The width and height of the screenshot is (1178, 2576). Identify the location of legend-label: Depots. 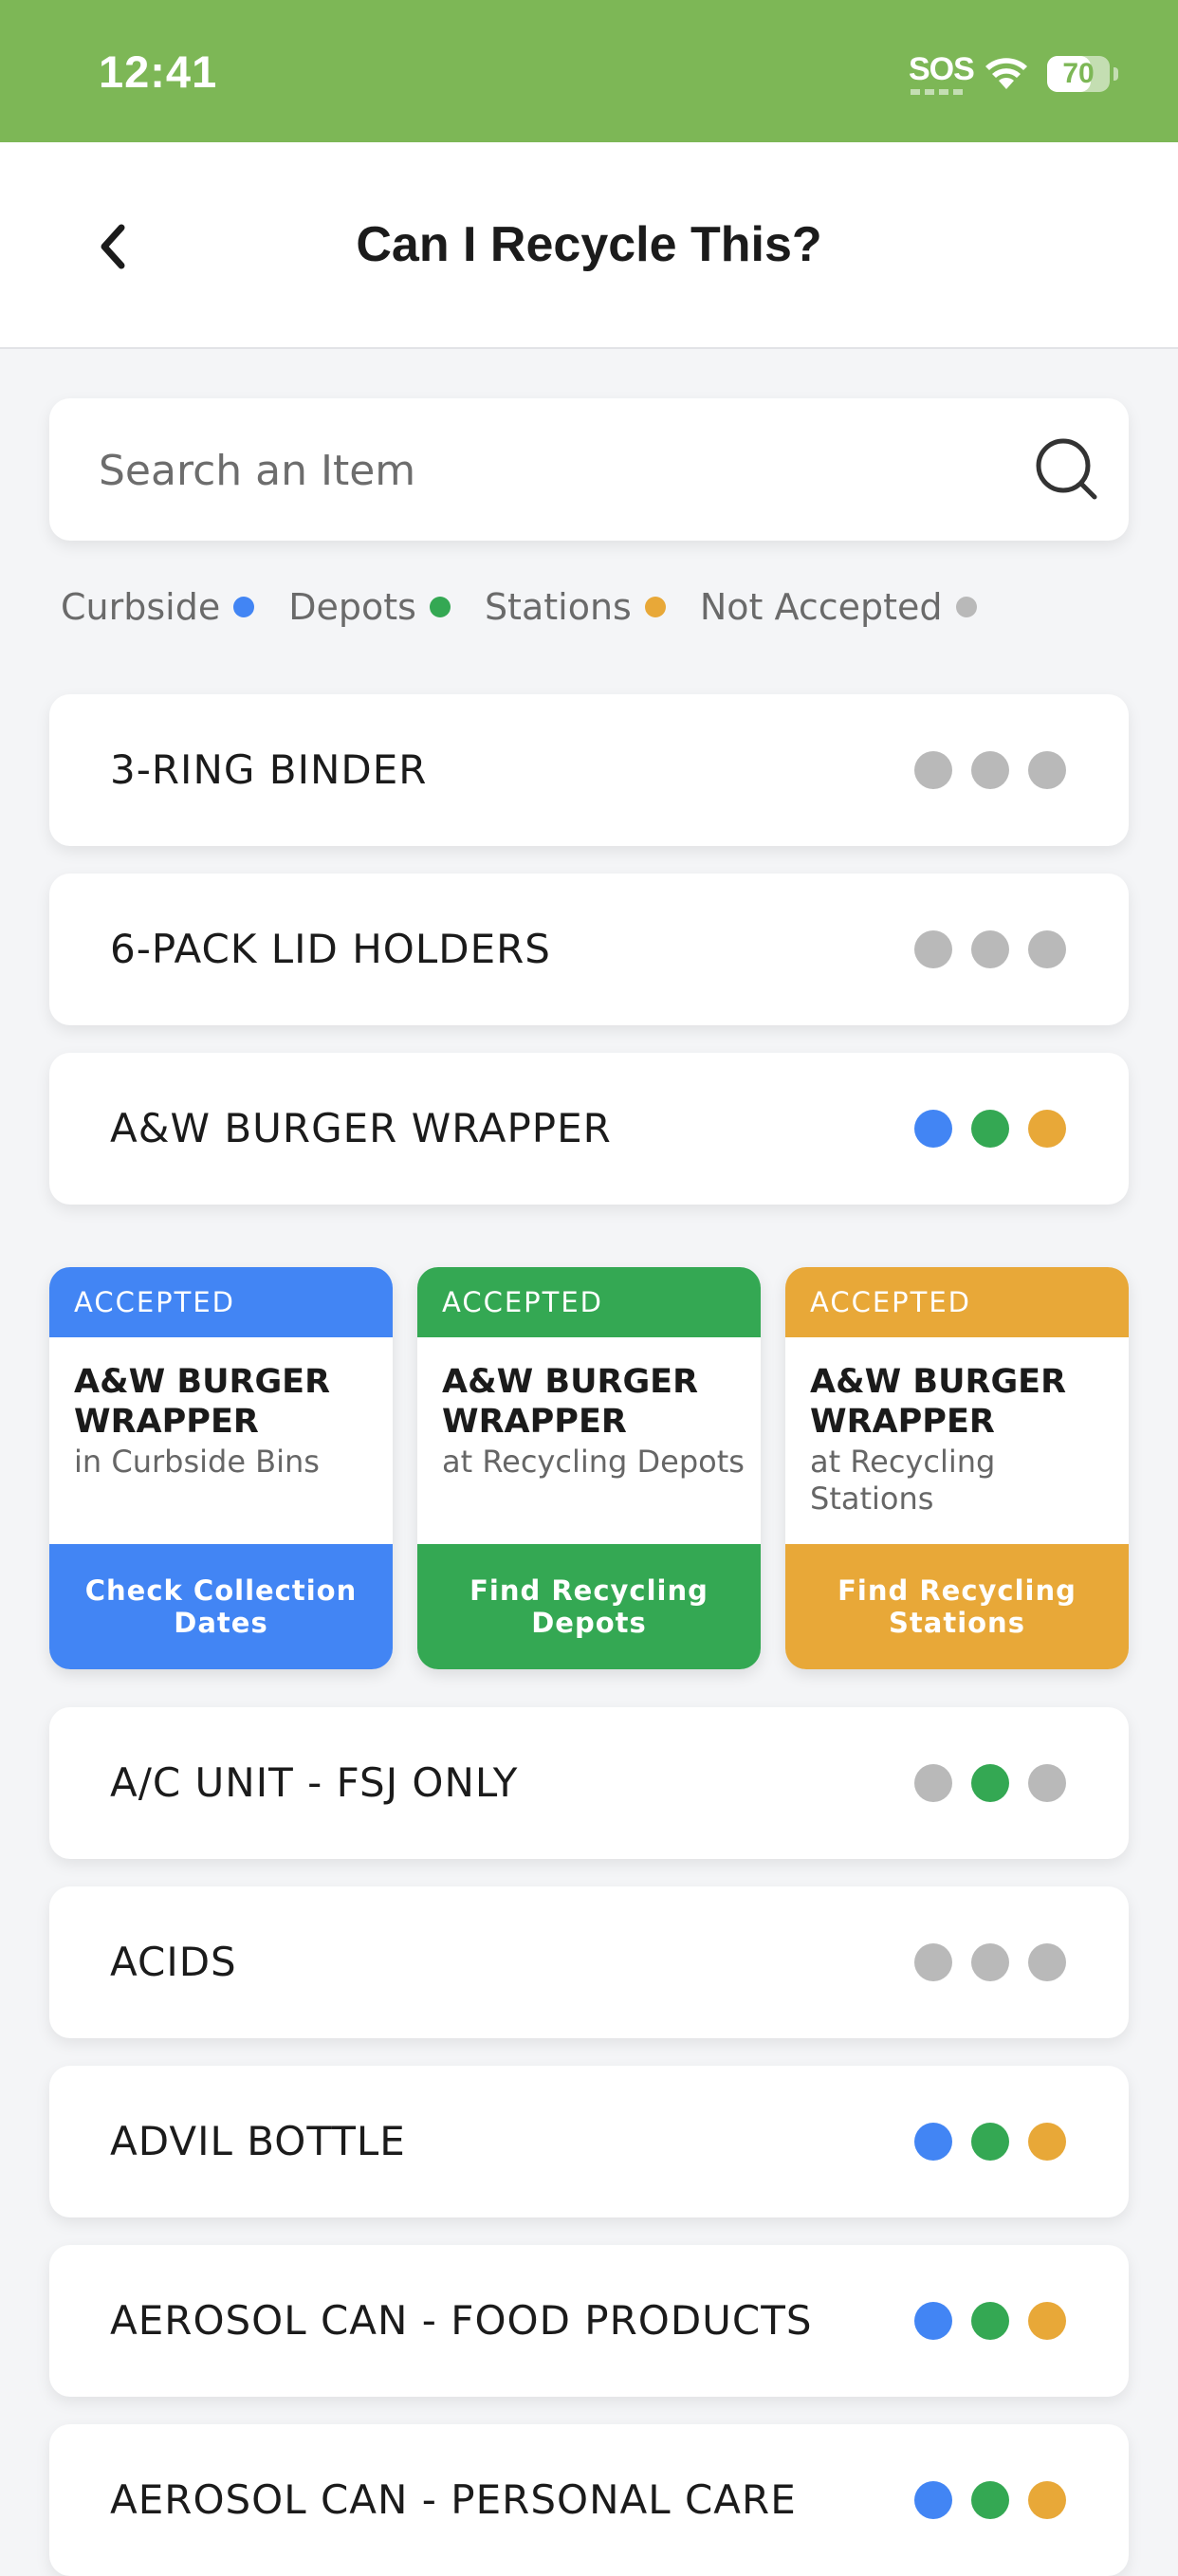
(352, 607).